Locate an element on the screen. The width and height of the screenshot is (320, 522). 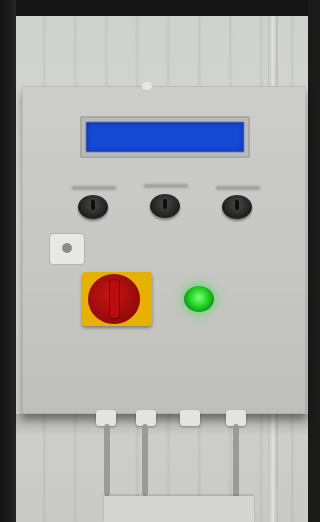
indicator-lamp is located at coordinates (199, 299).